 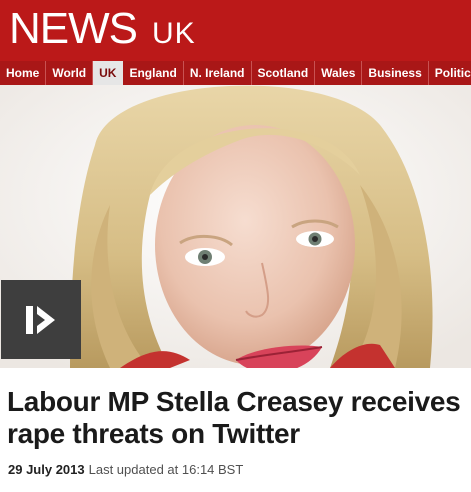 I want to click on nav-item-business: Business, so click(x=395, y=73).